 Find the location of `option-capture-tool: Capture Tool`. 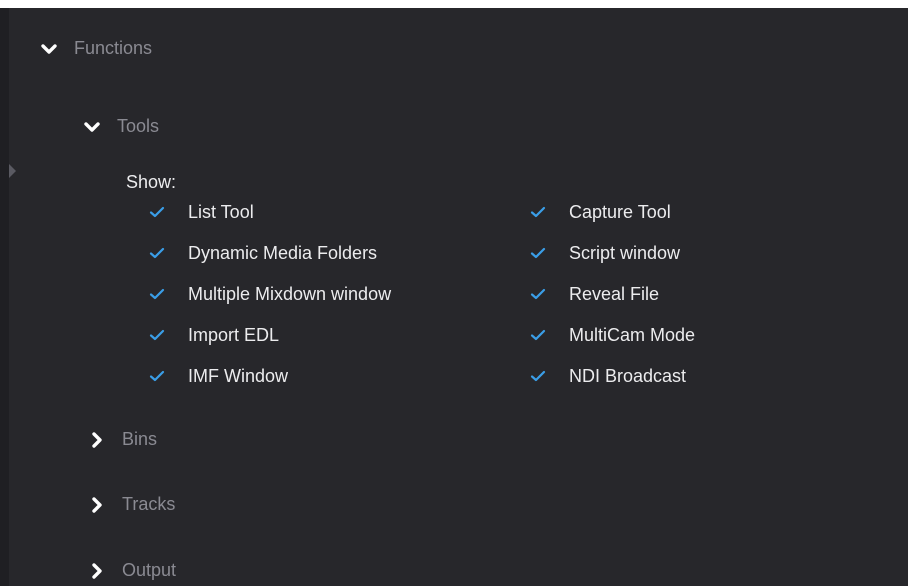

option-capture-tool: Capture Tool is located at coordinates (600, 212).